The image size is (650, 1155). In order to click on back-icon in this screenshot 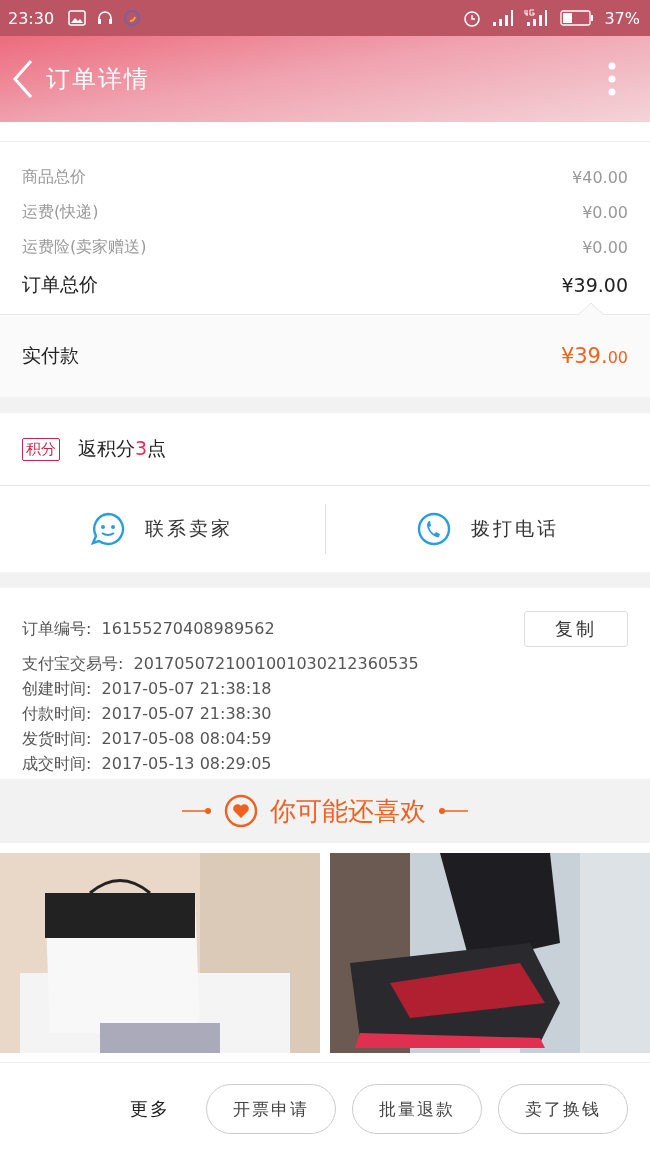, I will do `click(23, 79)`.